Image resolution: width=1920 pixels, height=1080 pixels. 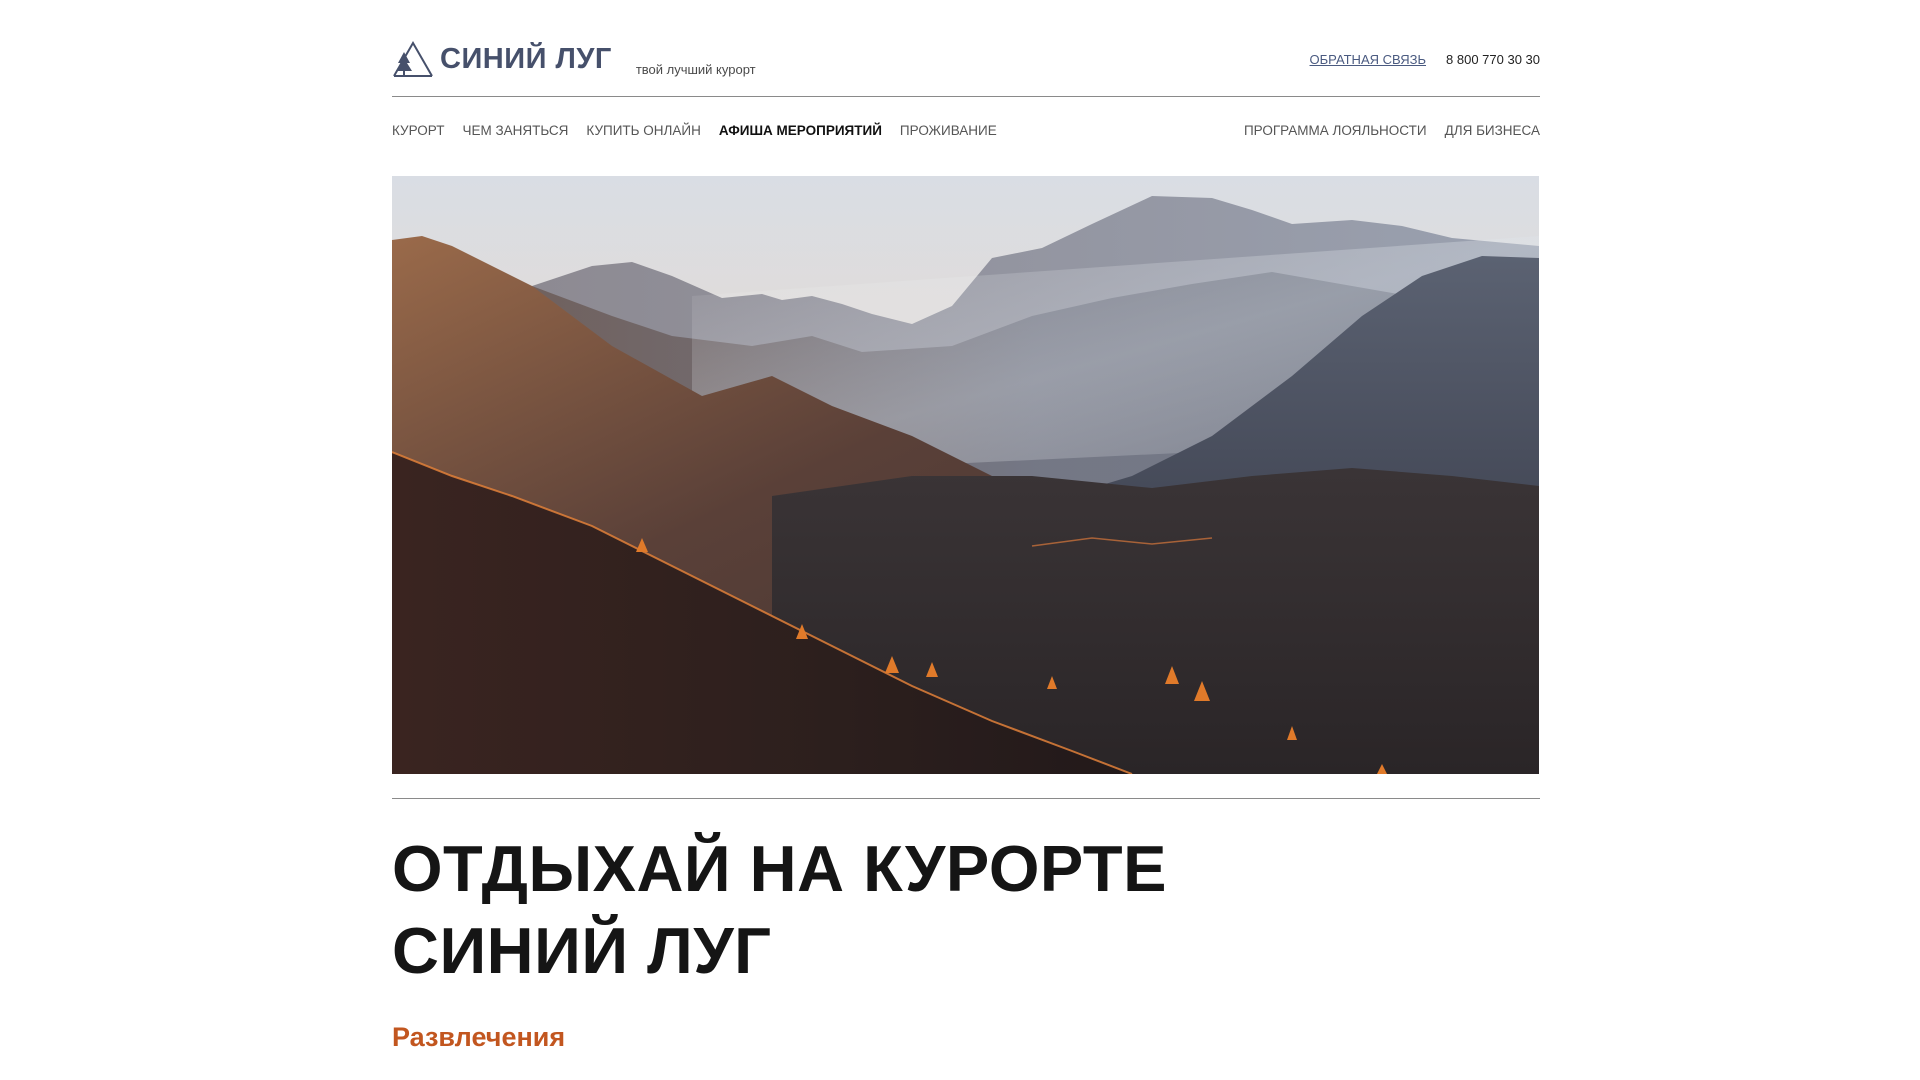 I want to click on logo-link: СИНИЙ ЛУГ, so click(x=502, y=59).